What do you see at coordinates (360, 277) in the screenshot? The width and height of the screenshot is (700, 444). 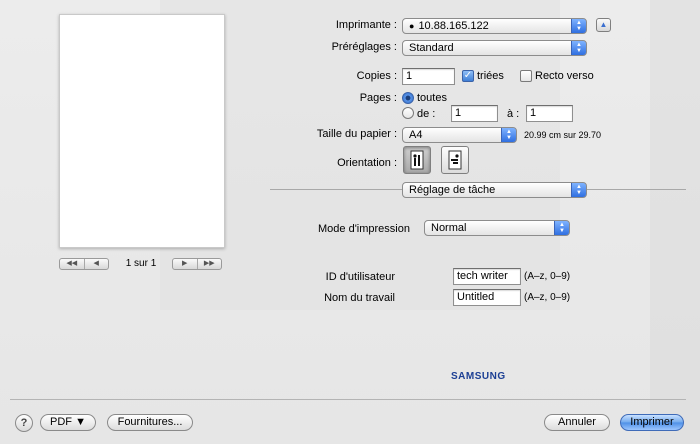 I see `user-id-label: ID d'utilisateur` at bounding box center [360, 277].